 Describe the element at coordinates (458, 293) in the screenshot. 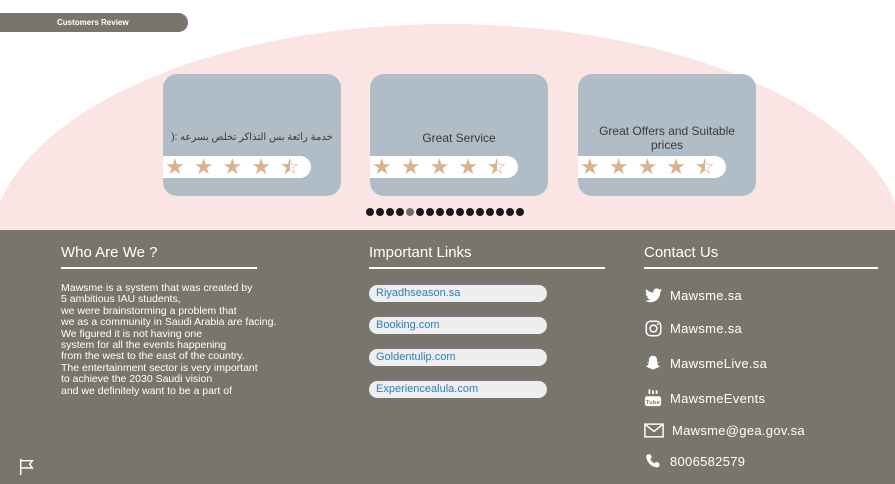

I see `link-riyadhseason: Riyadhseason.sa` at that location.